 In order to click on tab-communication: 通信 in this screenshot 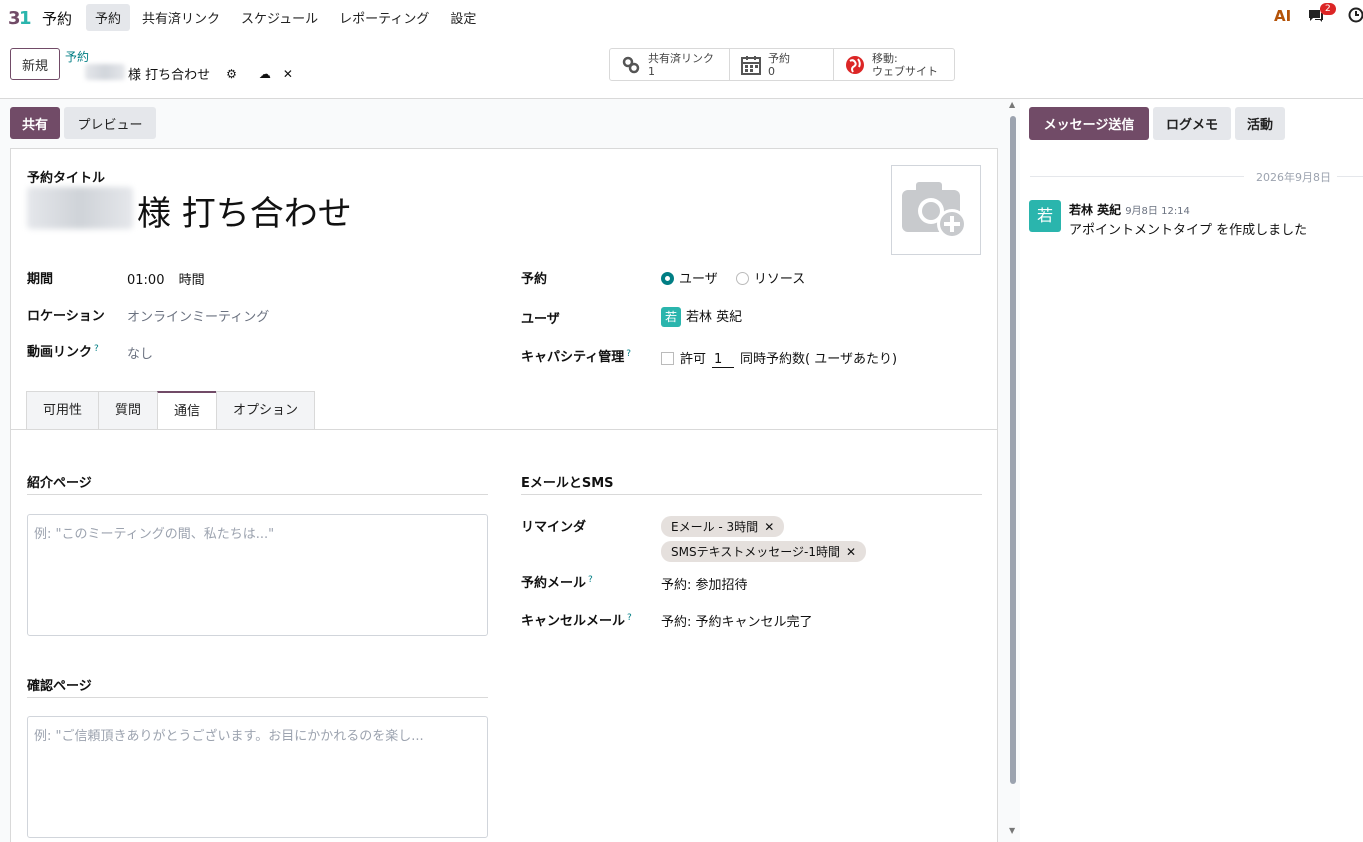, I will do `click(187, 410)`.